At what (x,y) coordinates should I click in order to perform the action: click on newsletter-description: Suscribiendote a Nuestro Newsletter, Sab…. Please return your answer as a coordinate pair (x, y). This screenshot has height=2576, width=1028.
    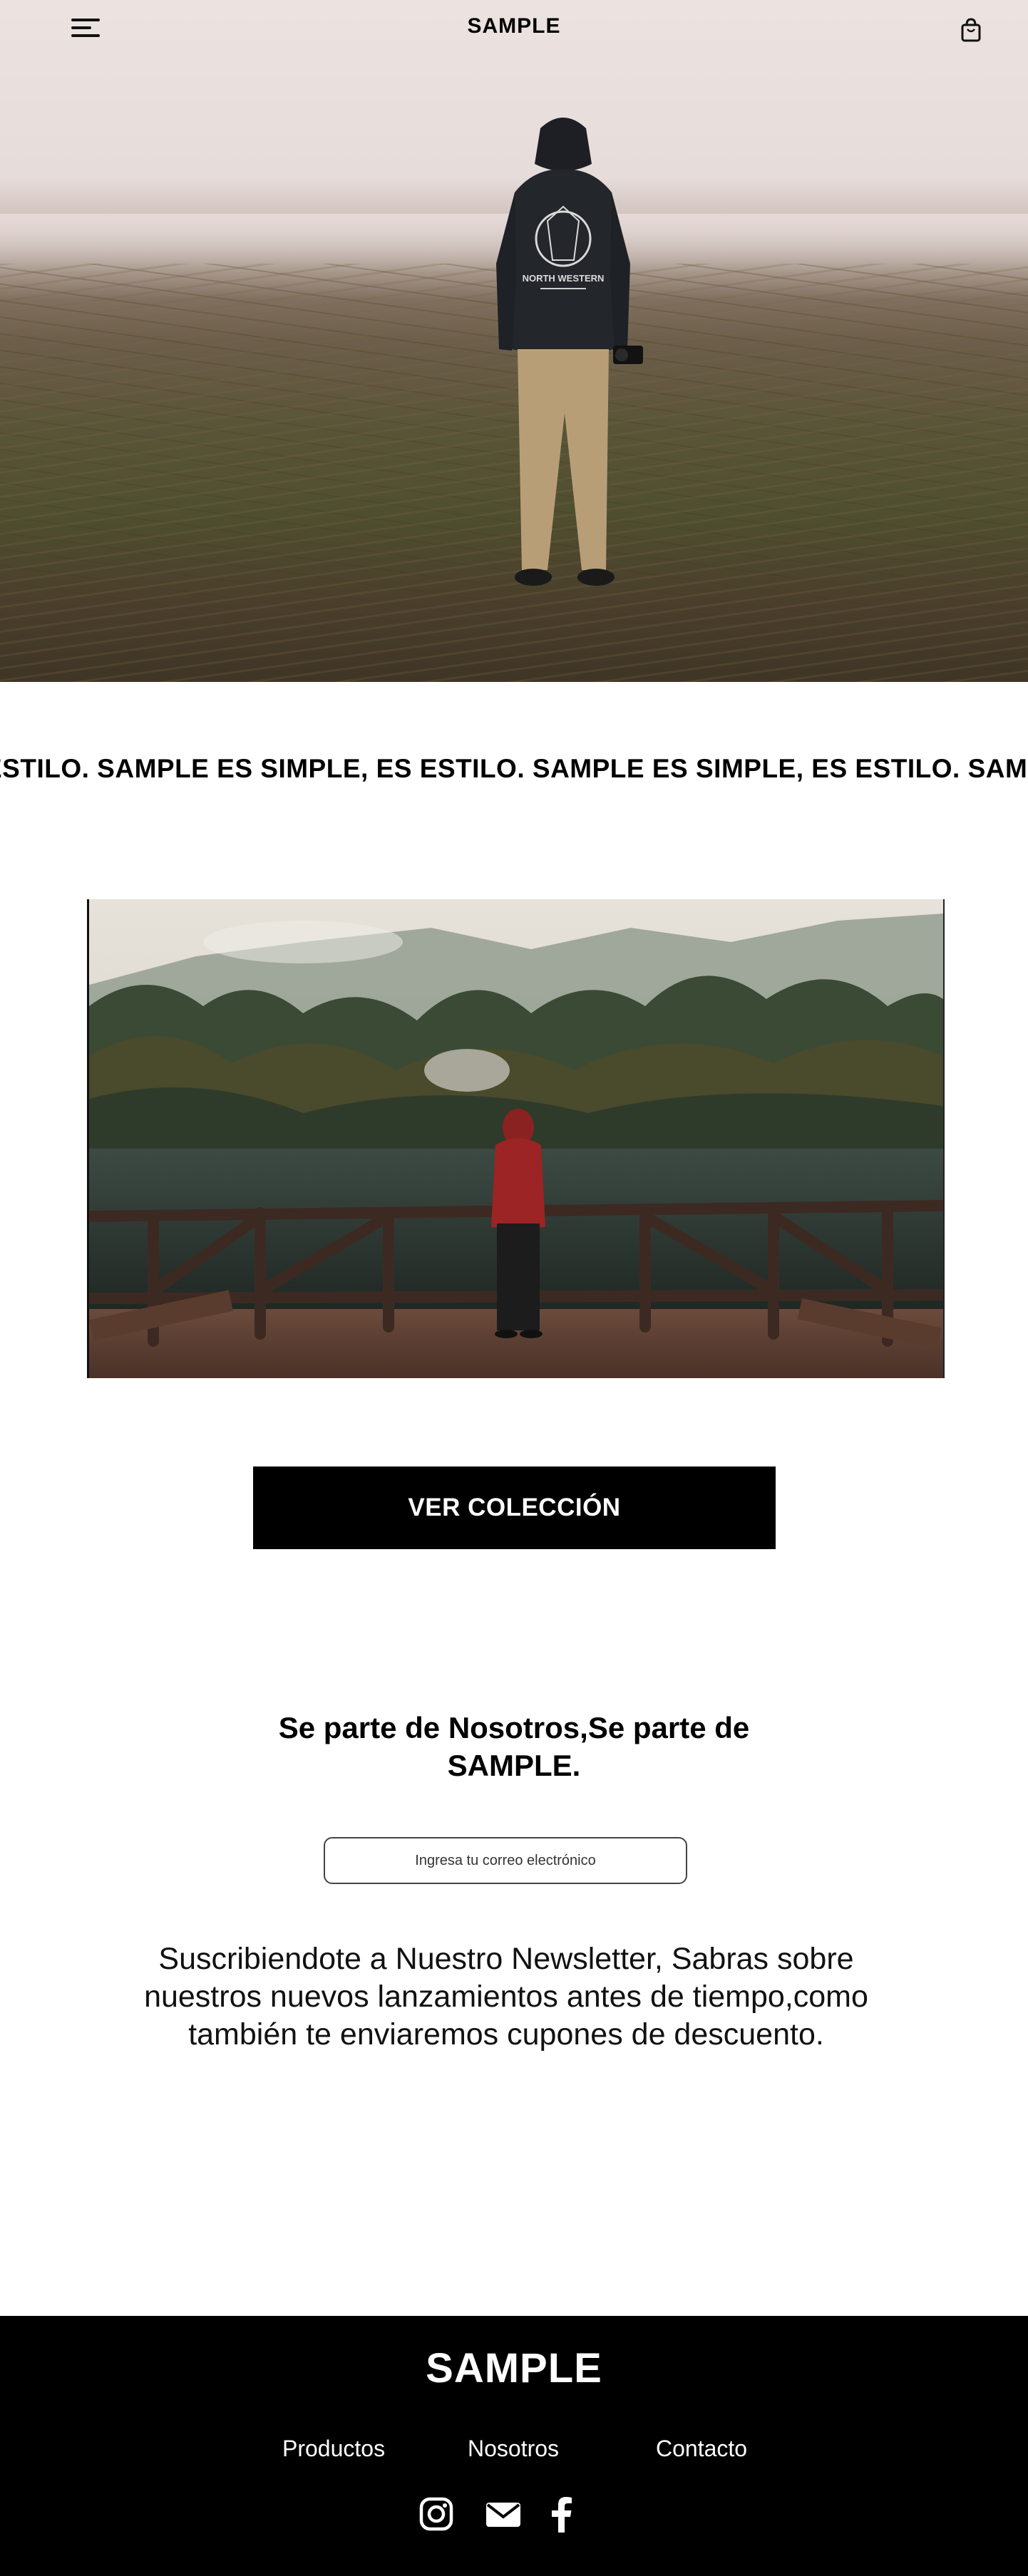
    Looking at the image, I should click on (506, 1997).